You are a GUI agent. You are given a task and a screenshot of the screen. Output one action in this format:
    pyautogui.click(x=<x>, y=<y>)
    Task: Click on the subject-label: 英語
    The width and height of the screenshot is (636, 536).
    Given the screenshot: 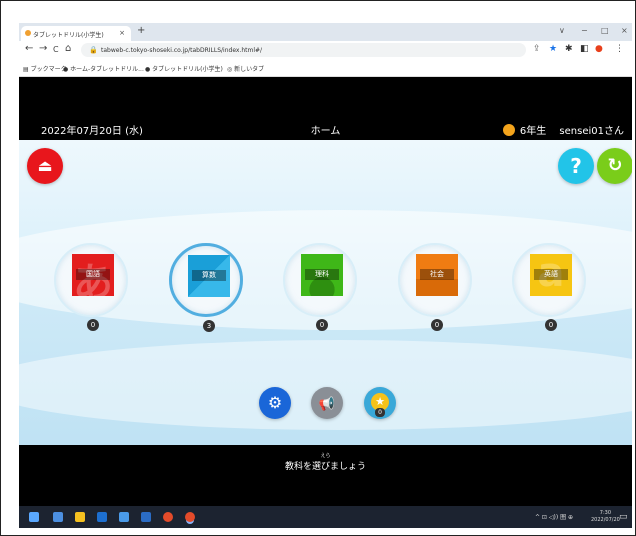 What is the action you would take?
    pyautogui.click(x=551, y=274)
    